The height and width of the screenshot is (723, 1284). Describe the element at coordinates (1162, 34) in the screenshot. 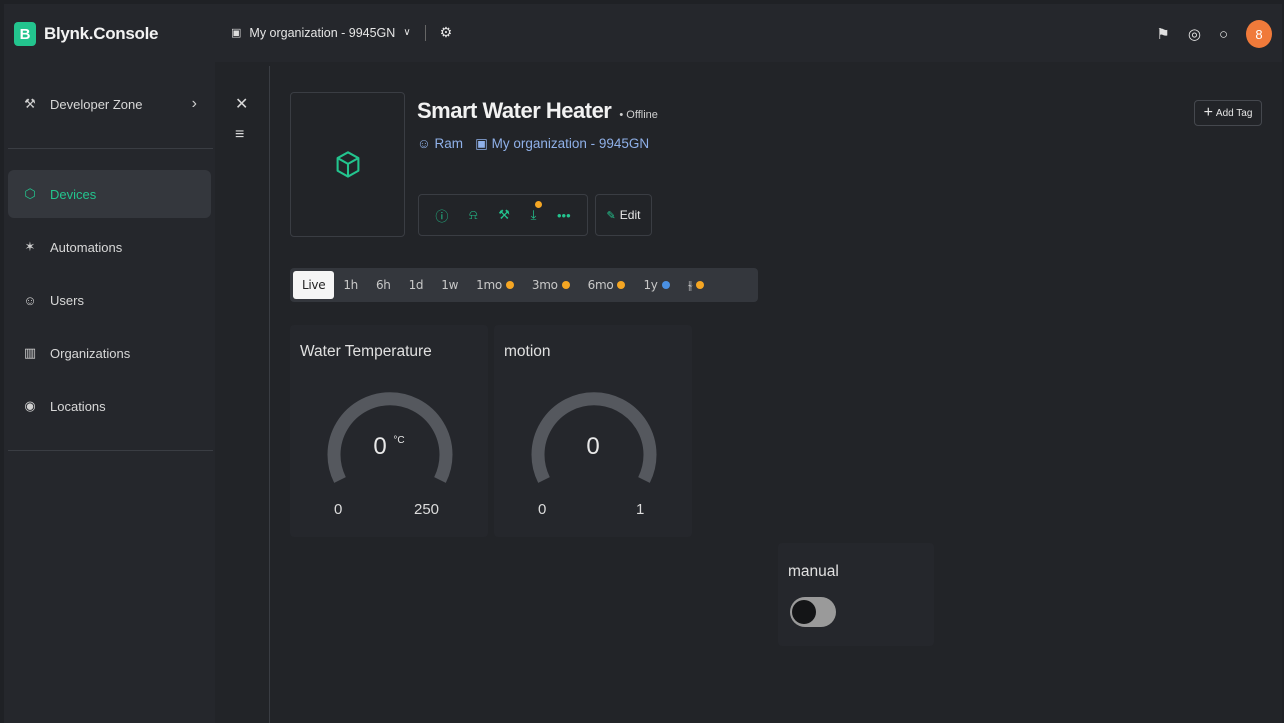

I see `megaphone-icon: ⚑` at that location.